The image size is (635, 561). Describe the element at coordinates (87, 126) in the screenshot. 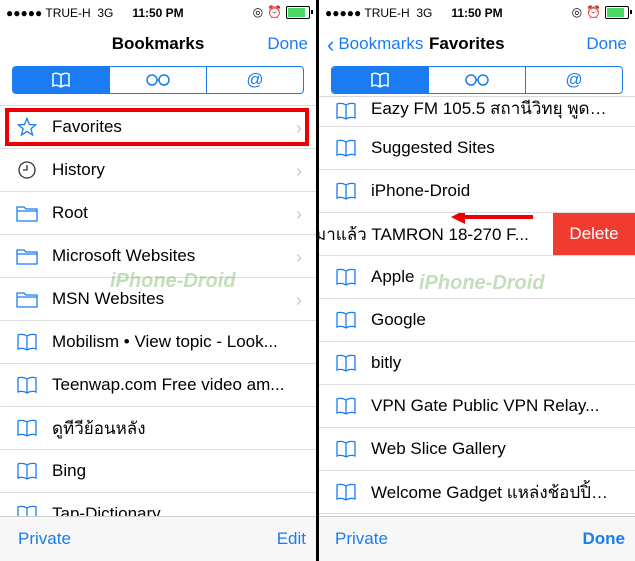

I see `bookmark-label: Favorites` at that location.